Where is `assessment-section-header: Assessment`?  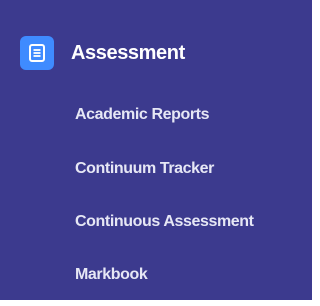 assessment-section-header: Assessment is located at coordinates (102, 53).